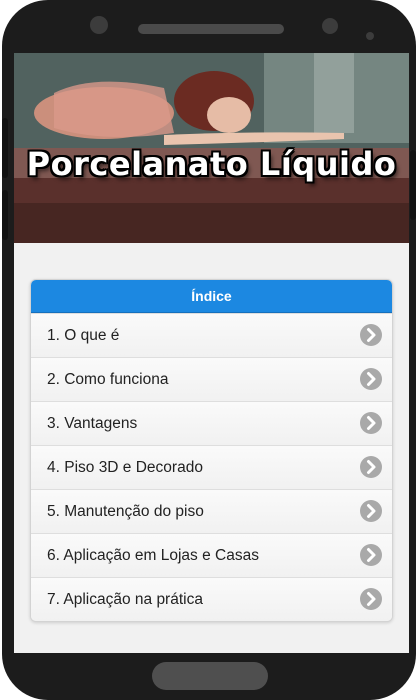 The height and width of the screenshot is (700, 420). What do you see at coordinates (125, 599) in the screenshot?
I see `list-item-label: 7. Aplicação na prática` at bounding box center [125, 599].